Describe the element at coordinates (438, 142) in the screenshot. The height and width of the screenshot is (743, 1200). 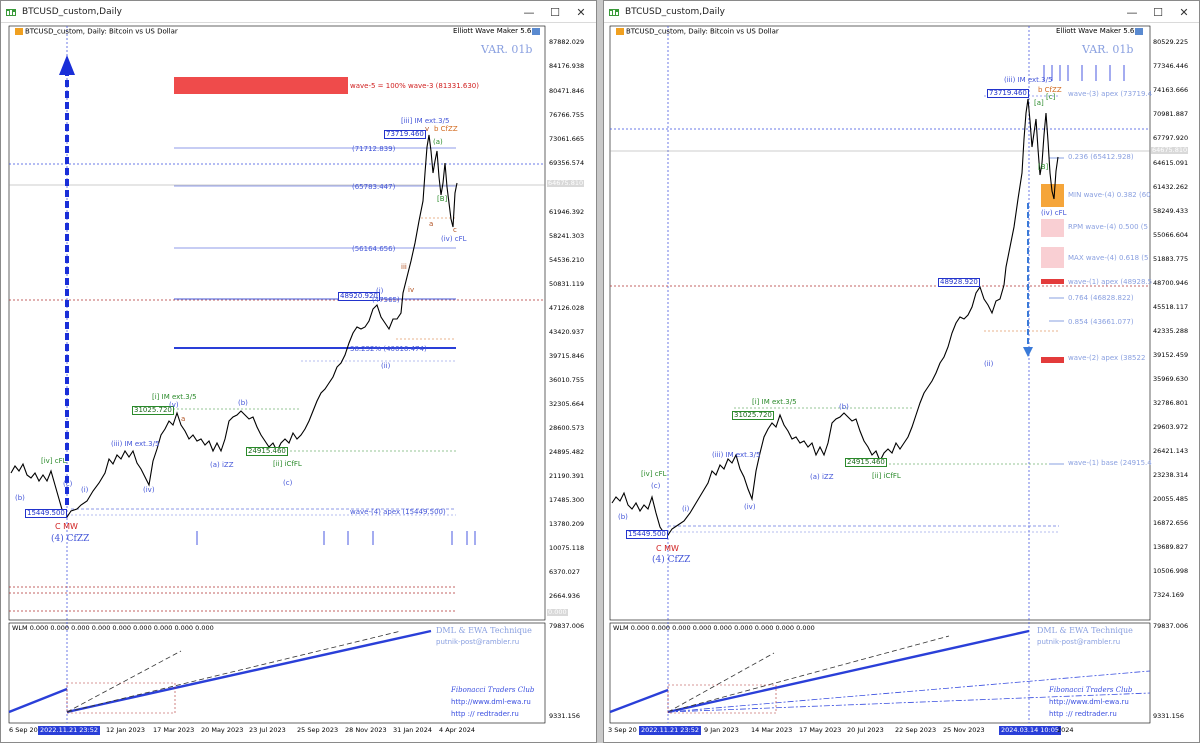
I see `wave-label: (a)` at that location.